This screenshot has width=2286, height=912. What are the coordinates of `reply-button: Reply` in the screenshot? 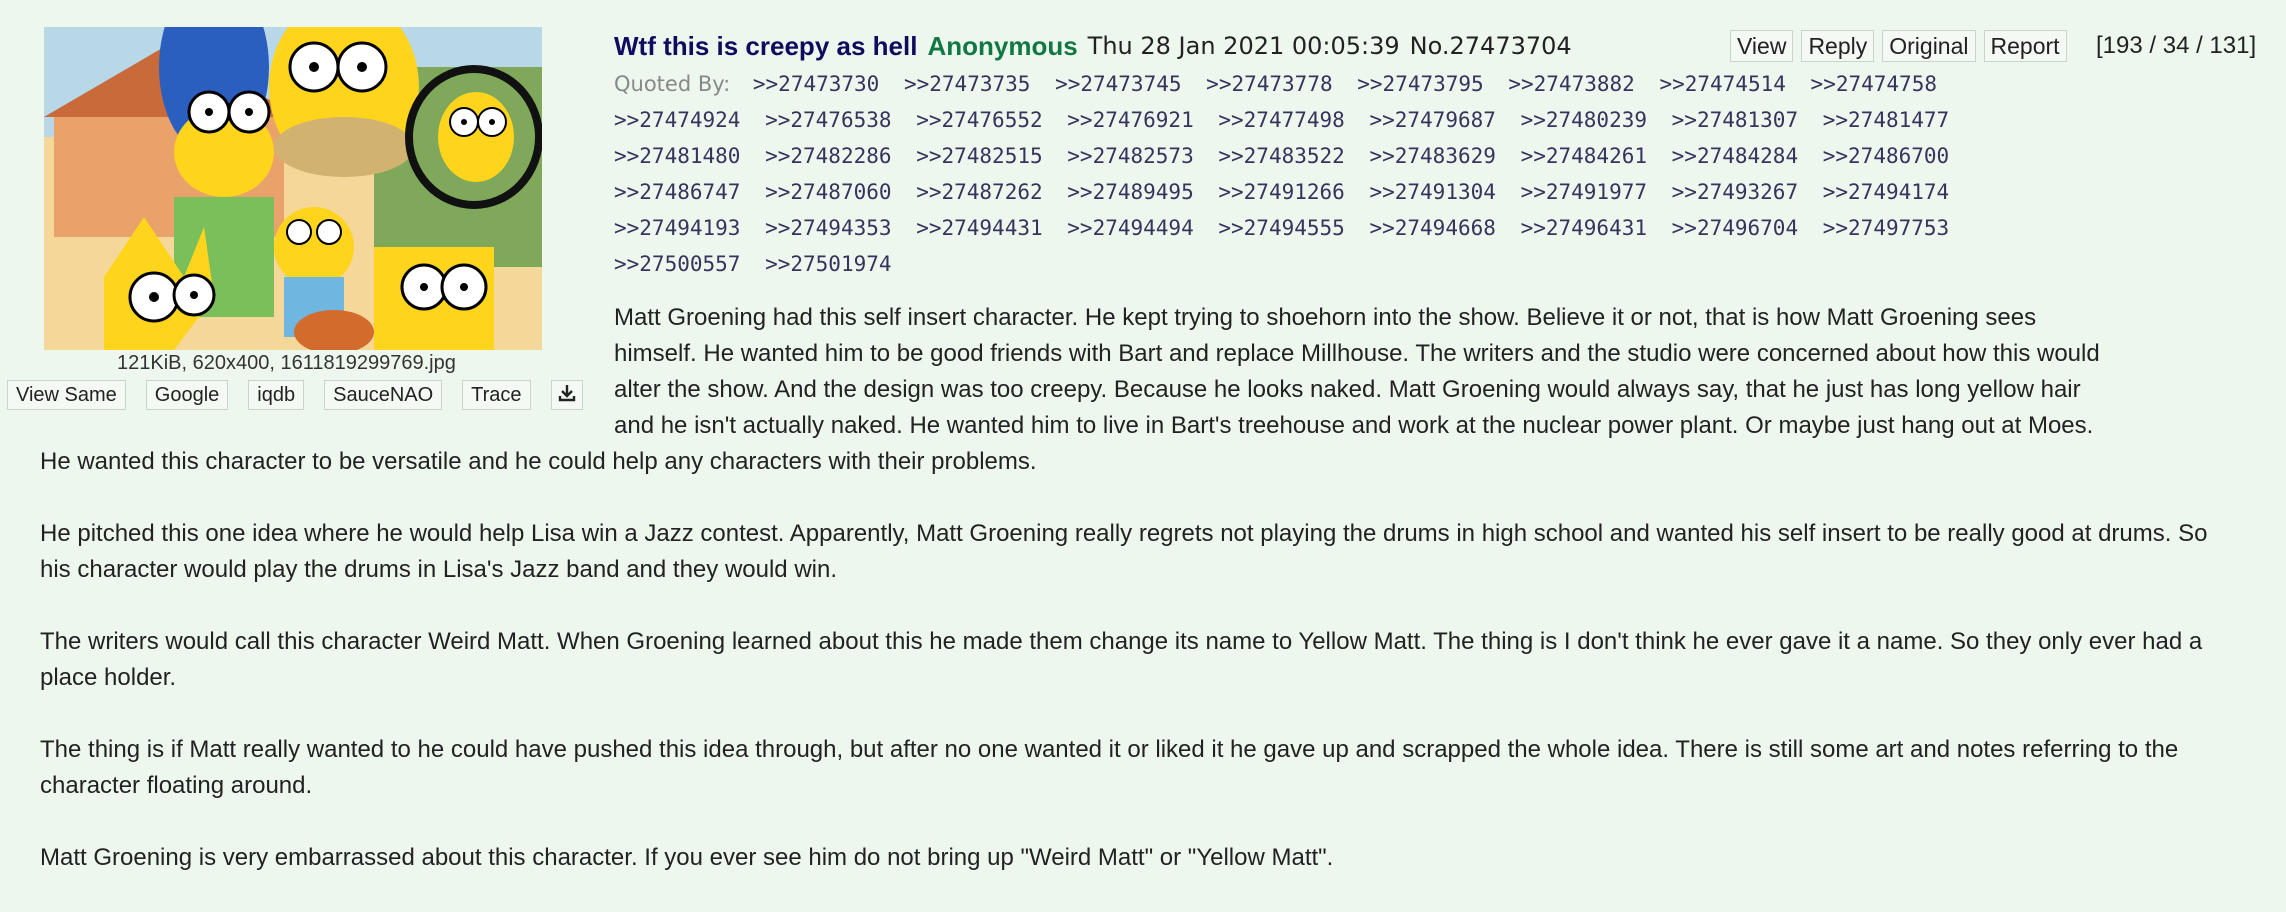 It's located at (1838, 46).